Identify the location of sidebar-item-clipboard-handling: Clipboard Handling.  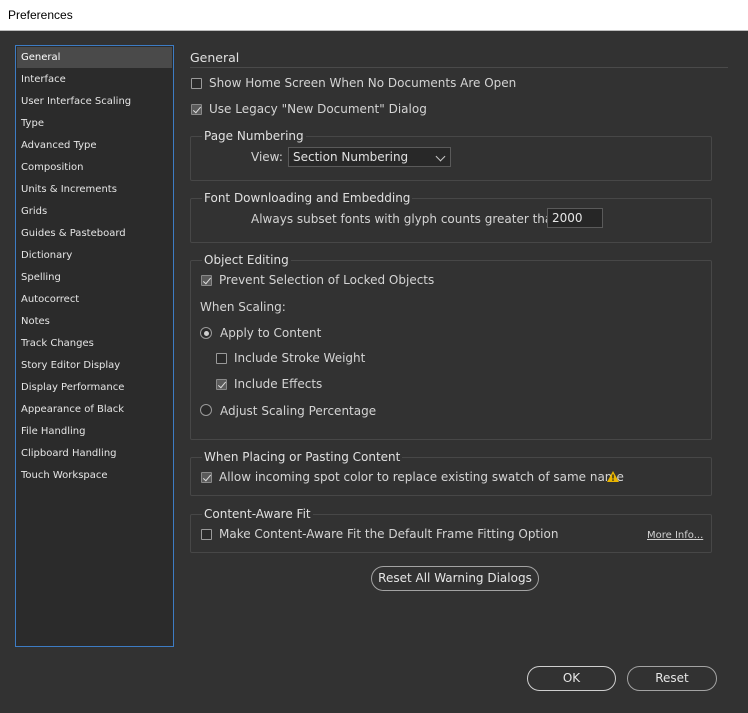
(94, 453).